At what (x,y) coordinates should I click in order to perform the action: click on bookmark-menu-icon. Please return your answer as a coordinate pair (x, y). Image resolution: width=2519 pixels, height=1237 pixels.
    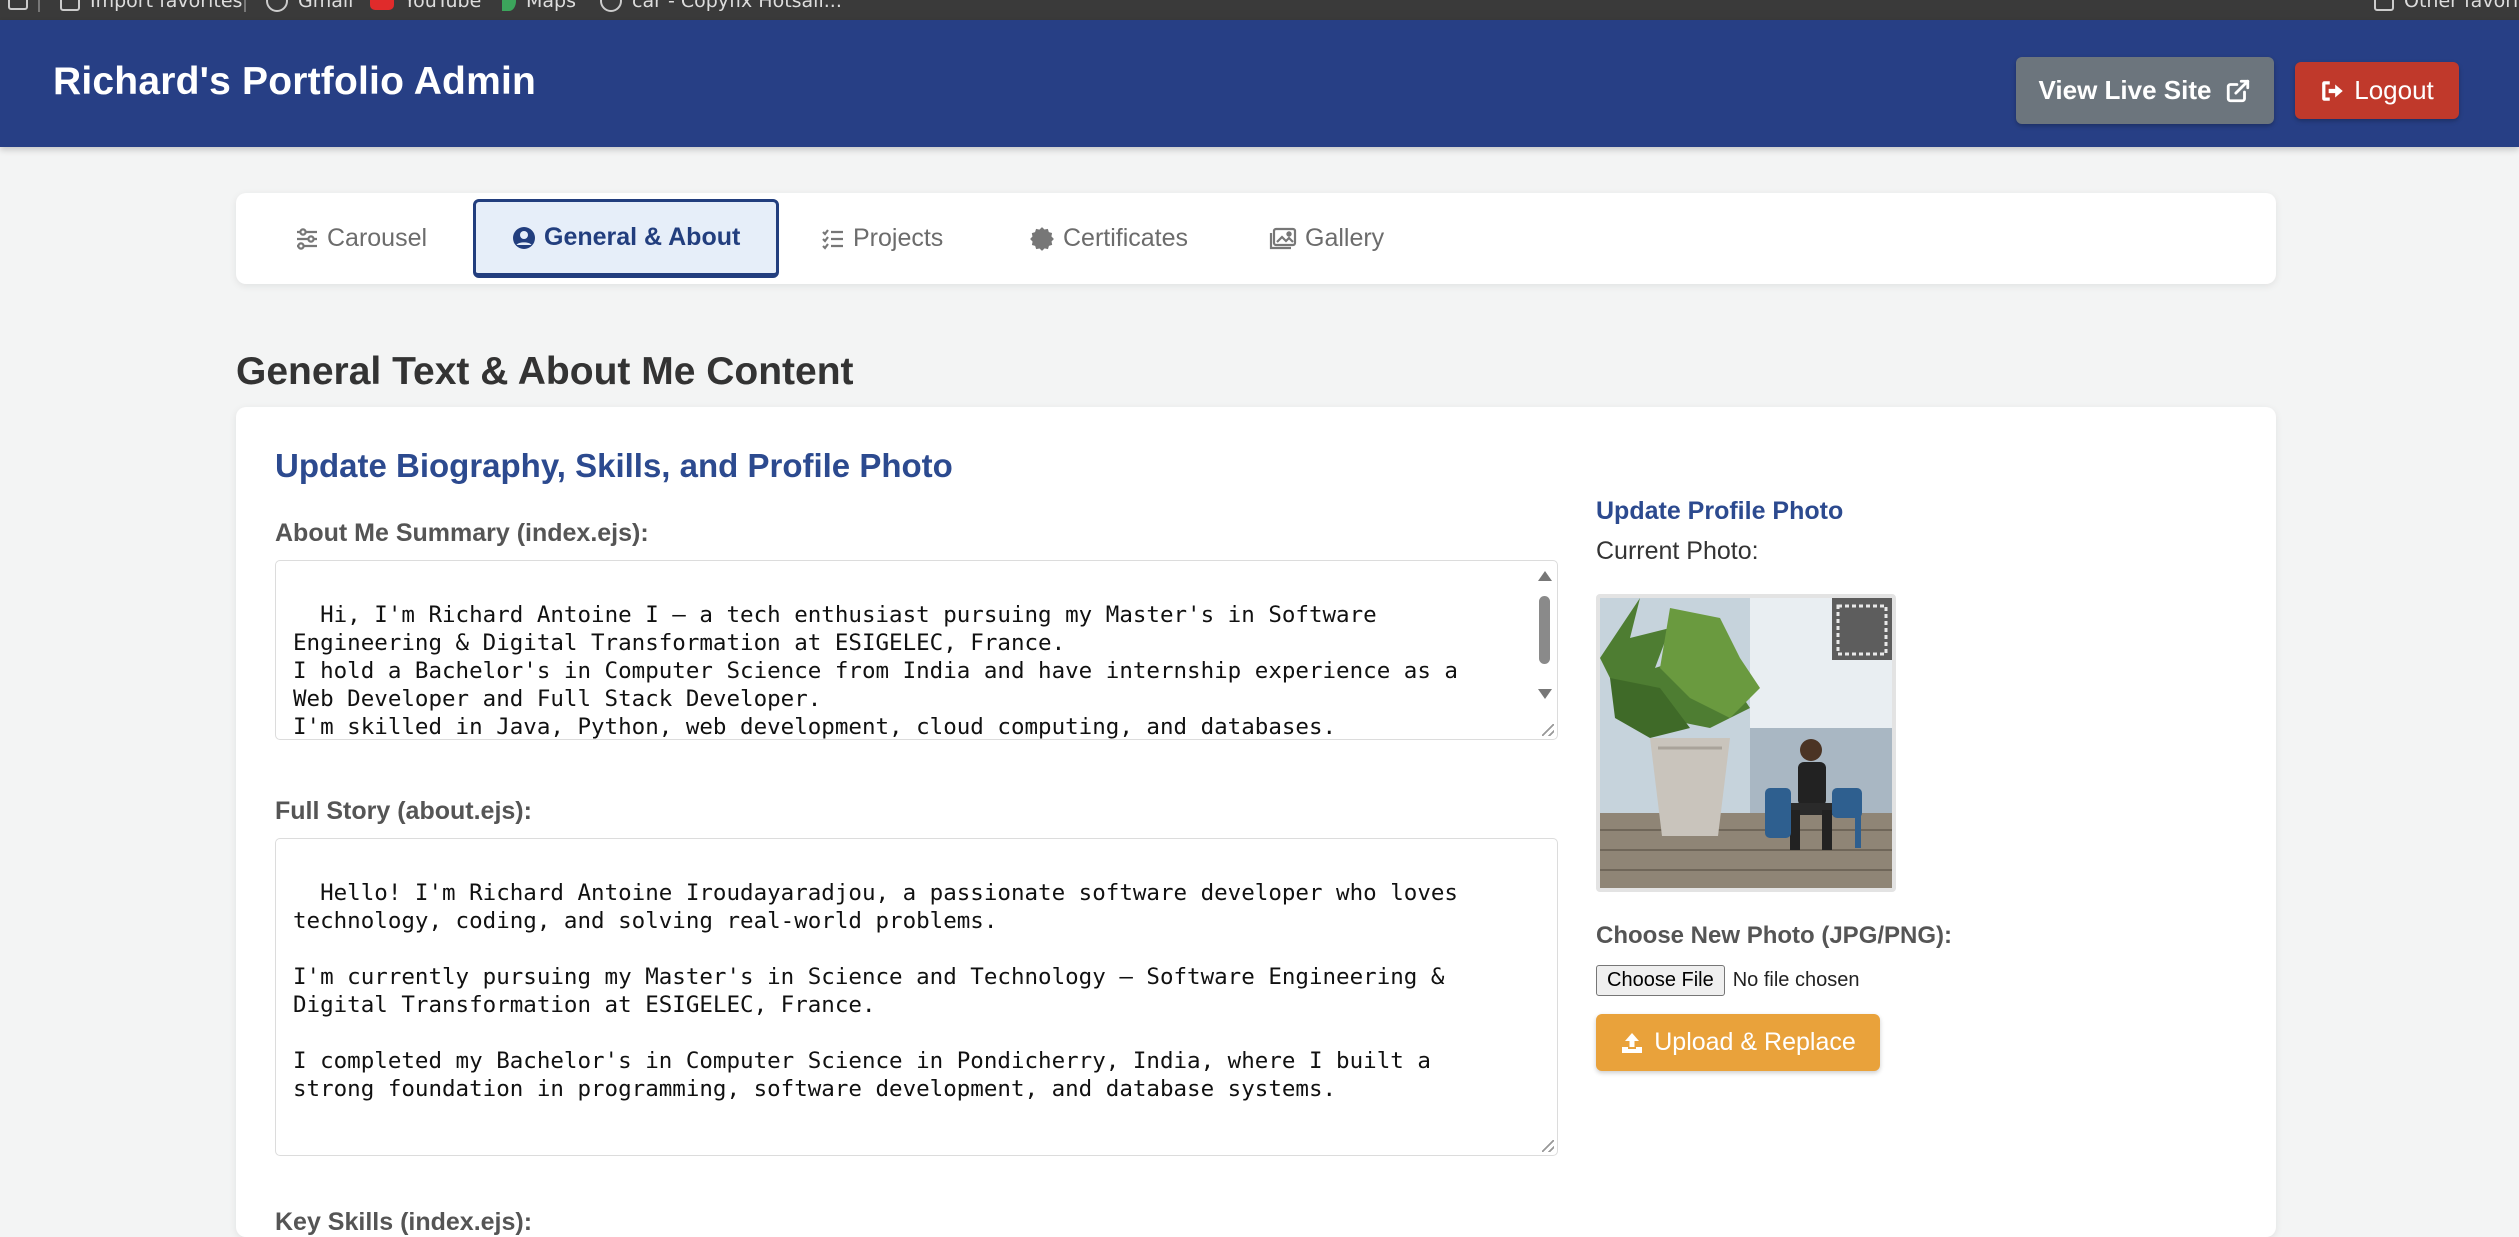
    Looking at the image, I should click on (18, 5).